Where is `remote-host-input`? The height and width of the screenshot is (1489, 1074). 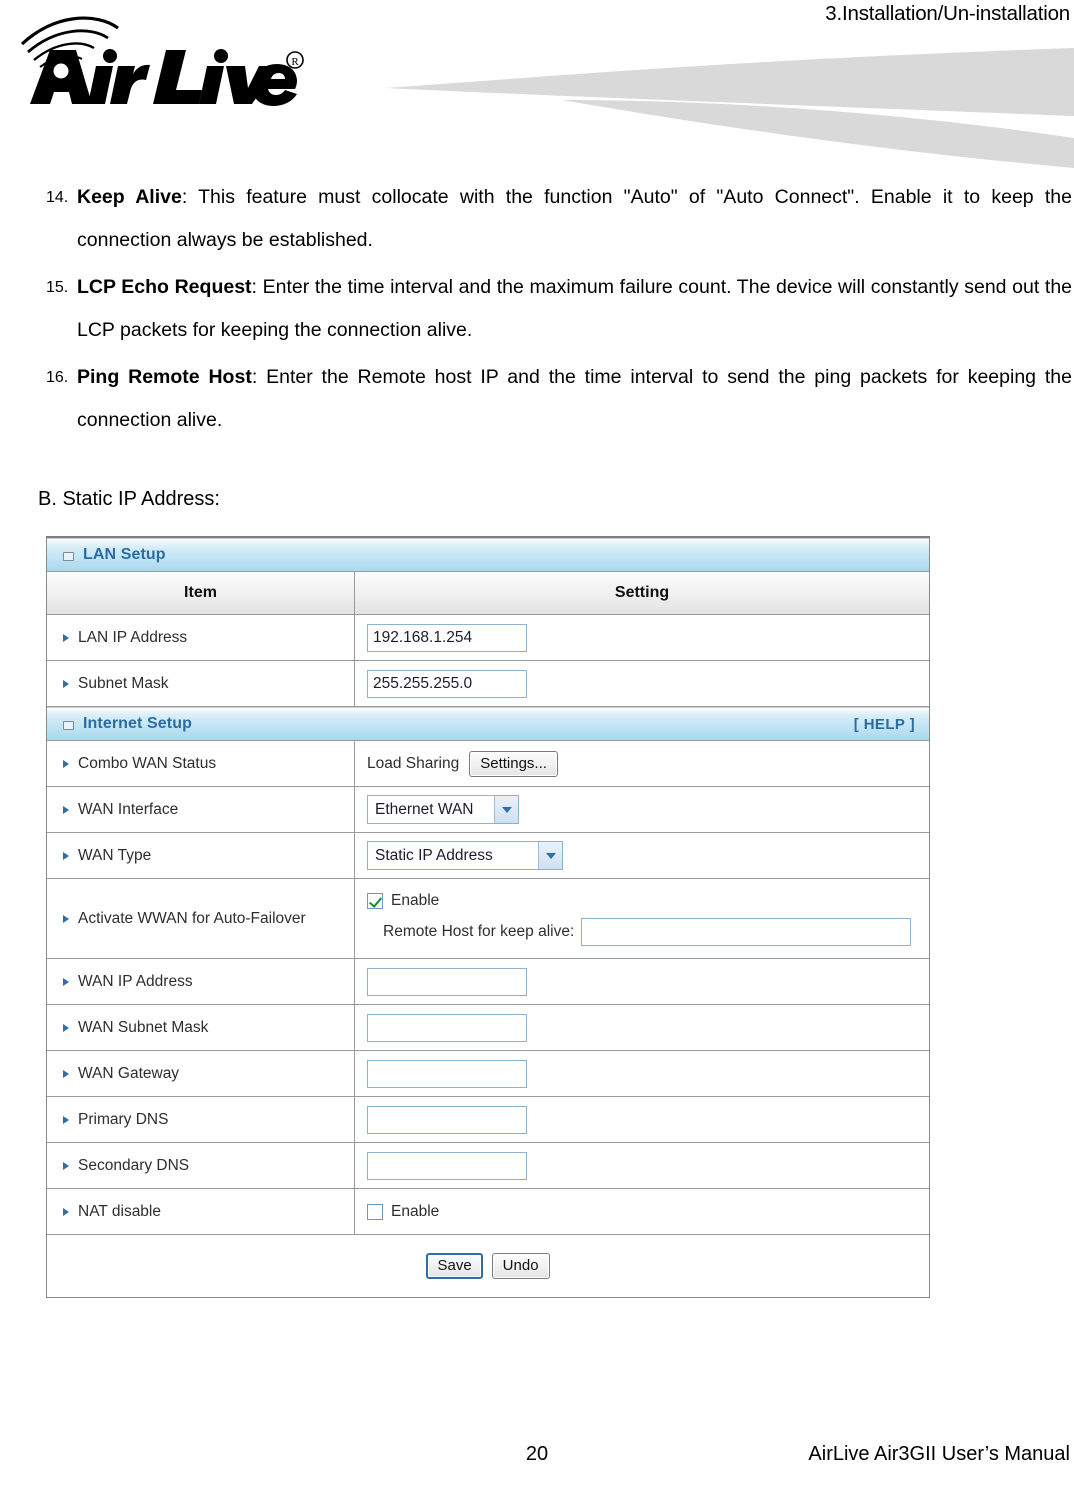
remote-host-input is located at coordinates (746, 931).